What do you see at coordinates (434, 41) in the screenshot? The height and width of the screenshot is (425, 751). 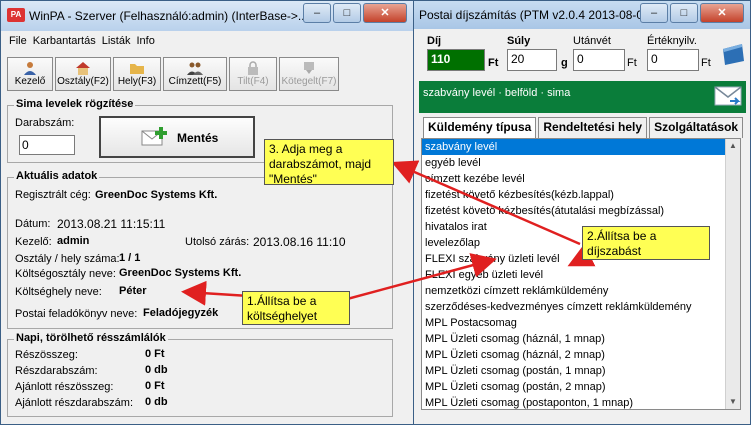 I see `dij-label: Díj` at bounding box center [434, 41].